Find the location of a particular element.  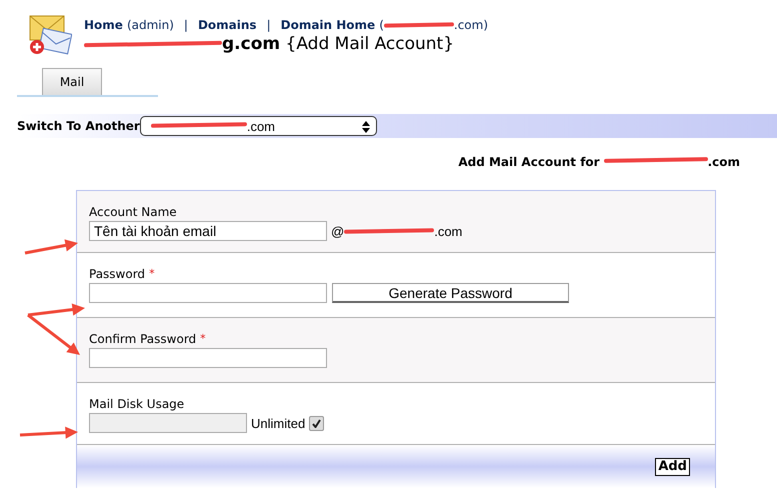

form-heading: Add Mail Account for is located at coordinates (529, 162).